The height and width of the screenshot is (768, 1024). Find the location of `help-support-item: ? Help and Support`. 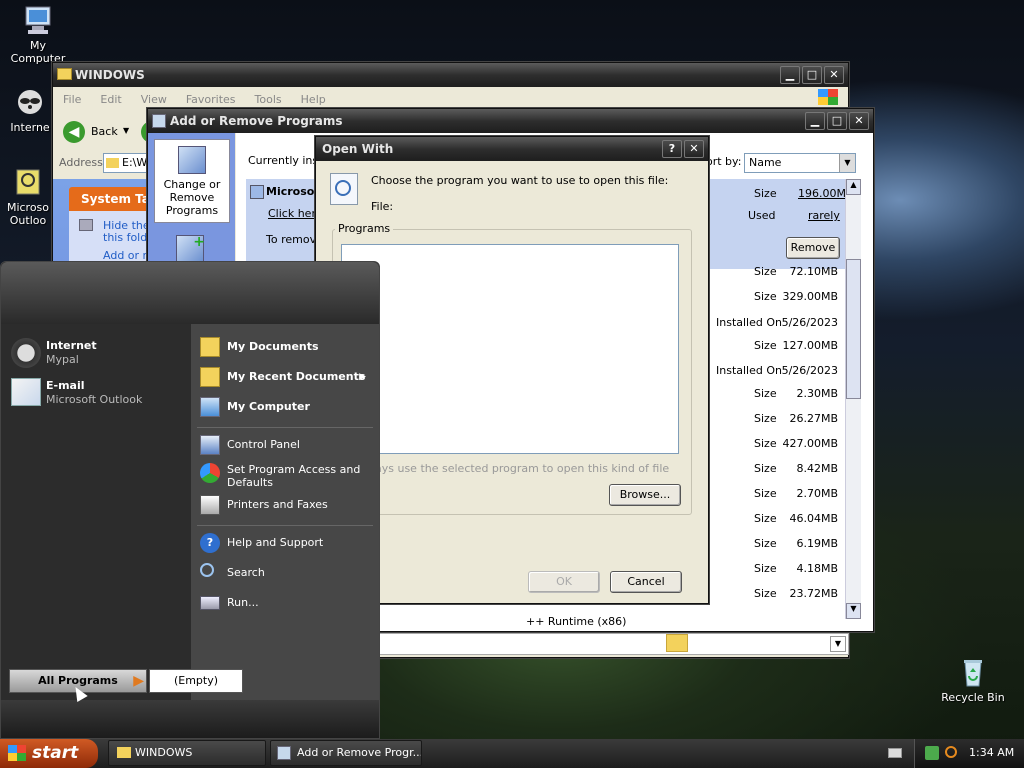

help-support-item: ? Help and Support is located at coordinates (284, 543).